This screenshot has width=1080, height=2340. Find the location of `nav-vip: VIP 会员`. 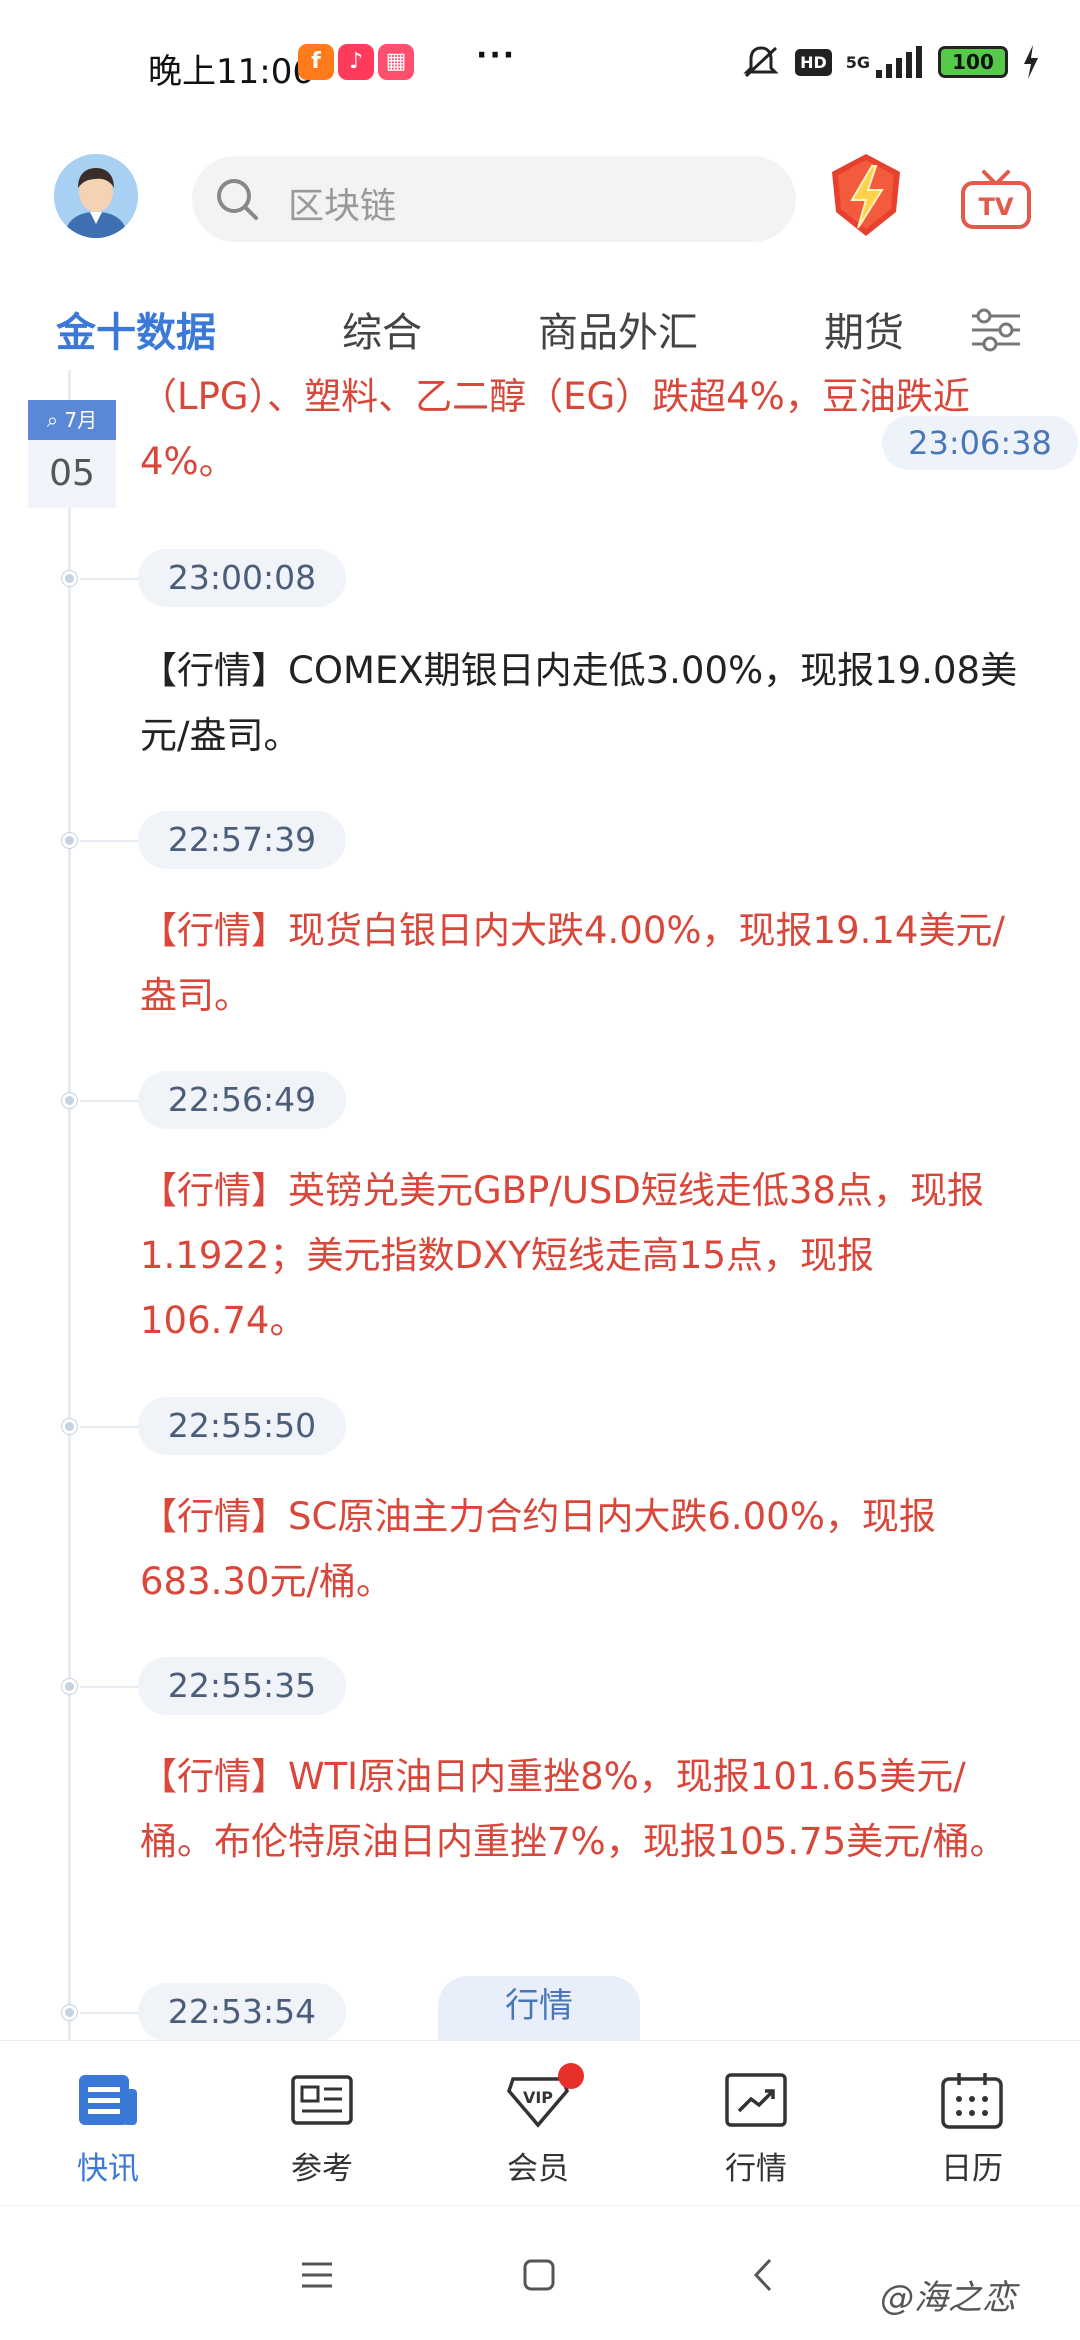

nav-vip: VIP 会员 is located at coordinates (538, 2125).